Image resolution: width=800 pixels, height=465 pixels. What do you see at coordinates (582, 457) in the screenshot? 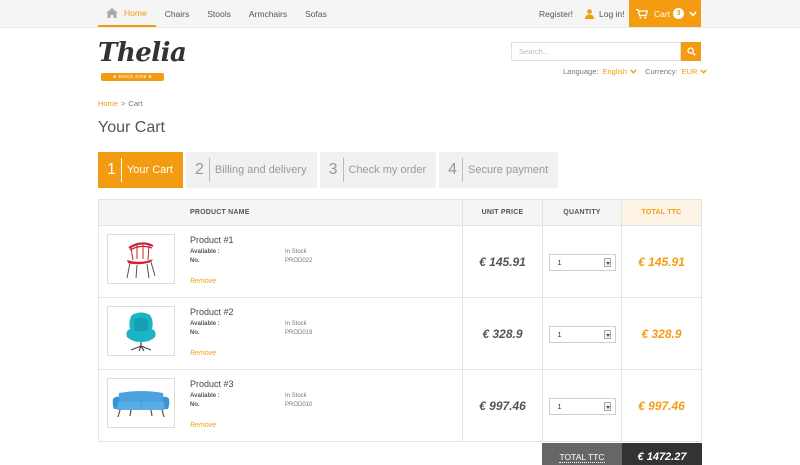
I see `total-label-text: TOTAL TTC` at bounding box center [582, 457].